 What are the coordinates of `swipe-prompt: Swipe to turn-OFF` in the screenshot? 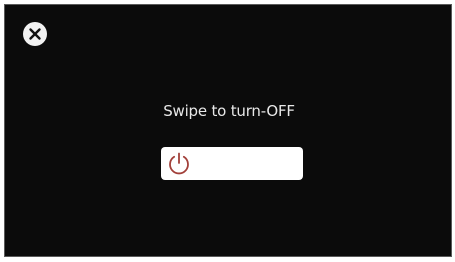 It's located at (229, 111).